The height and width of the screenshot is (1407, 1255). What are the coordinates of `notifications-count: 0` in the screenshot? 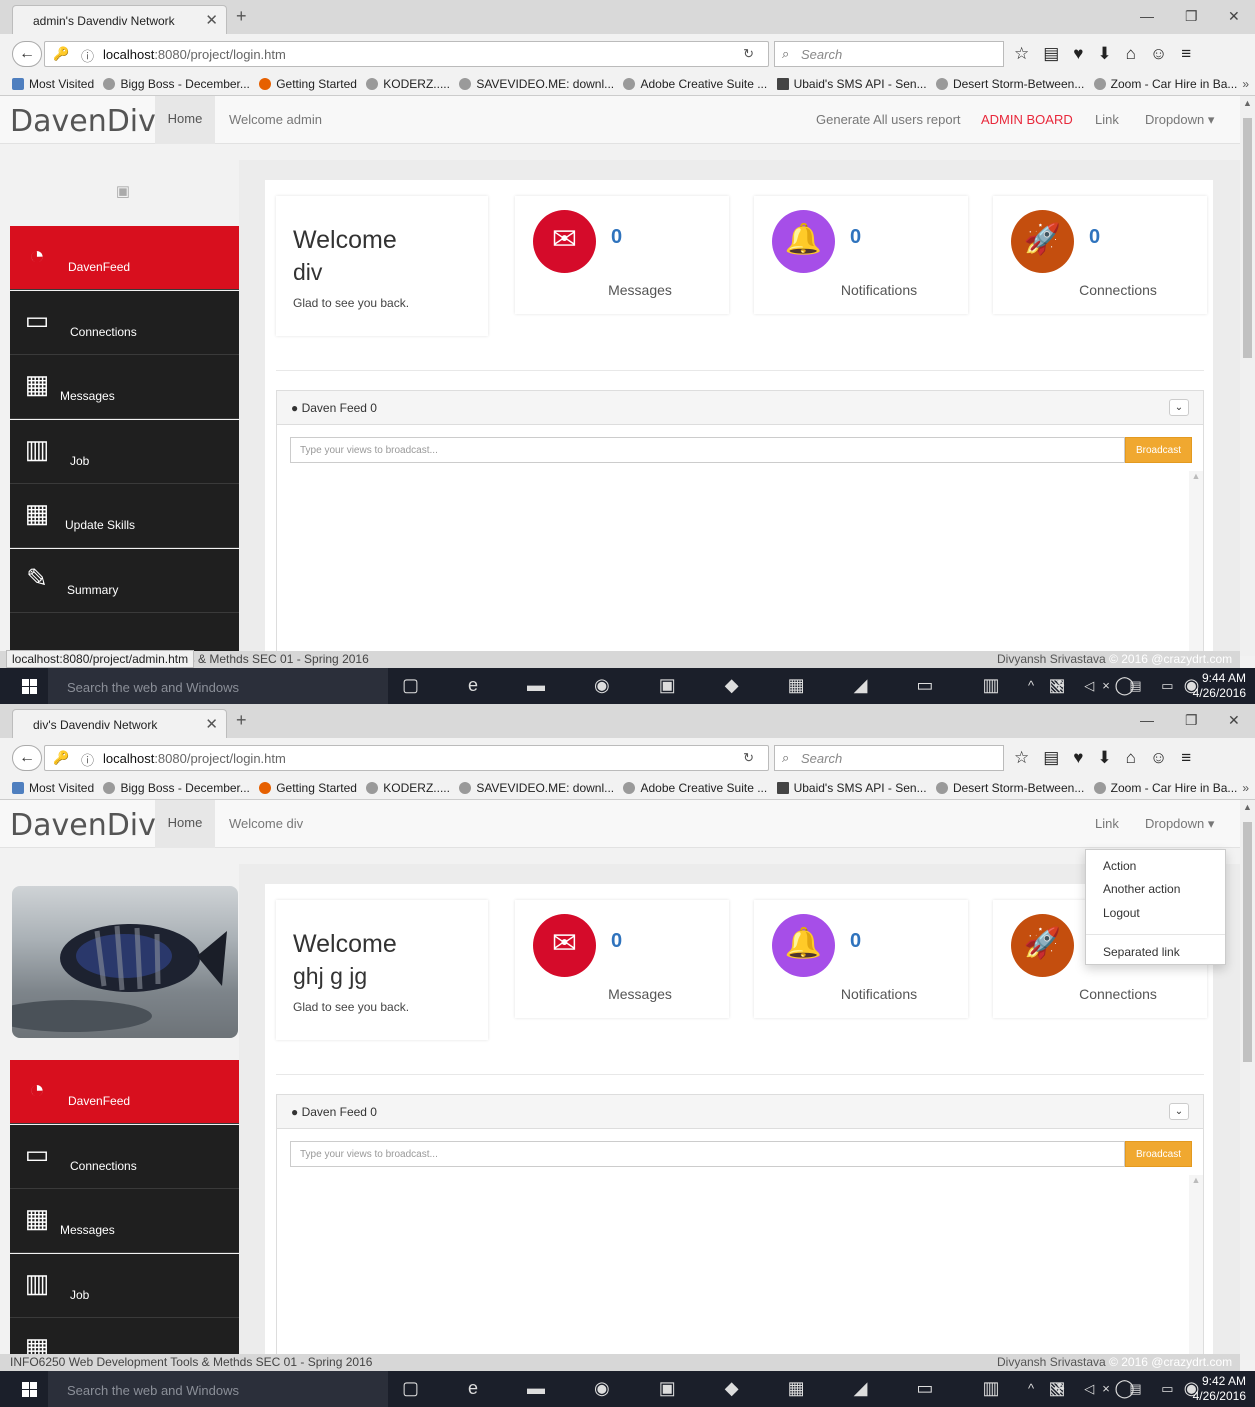 It's located at (856, 941).